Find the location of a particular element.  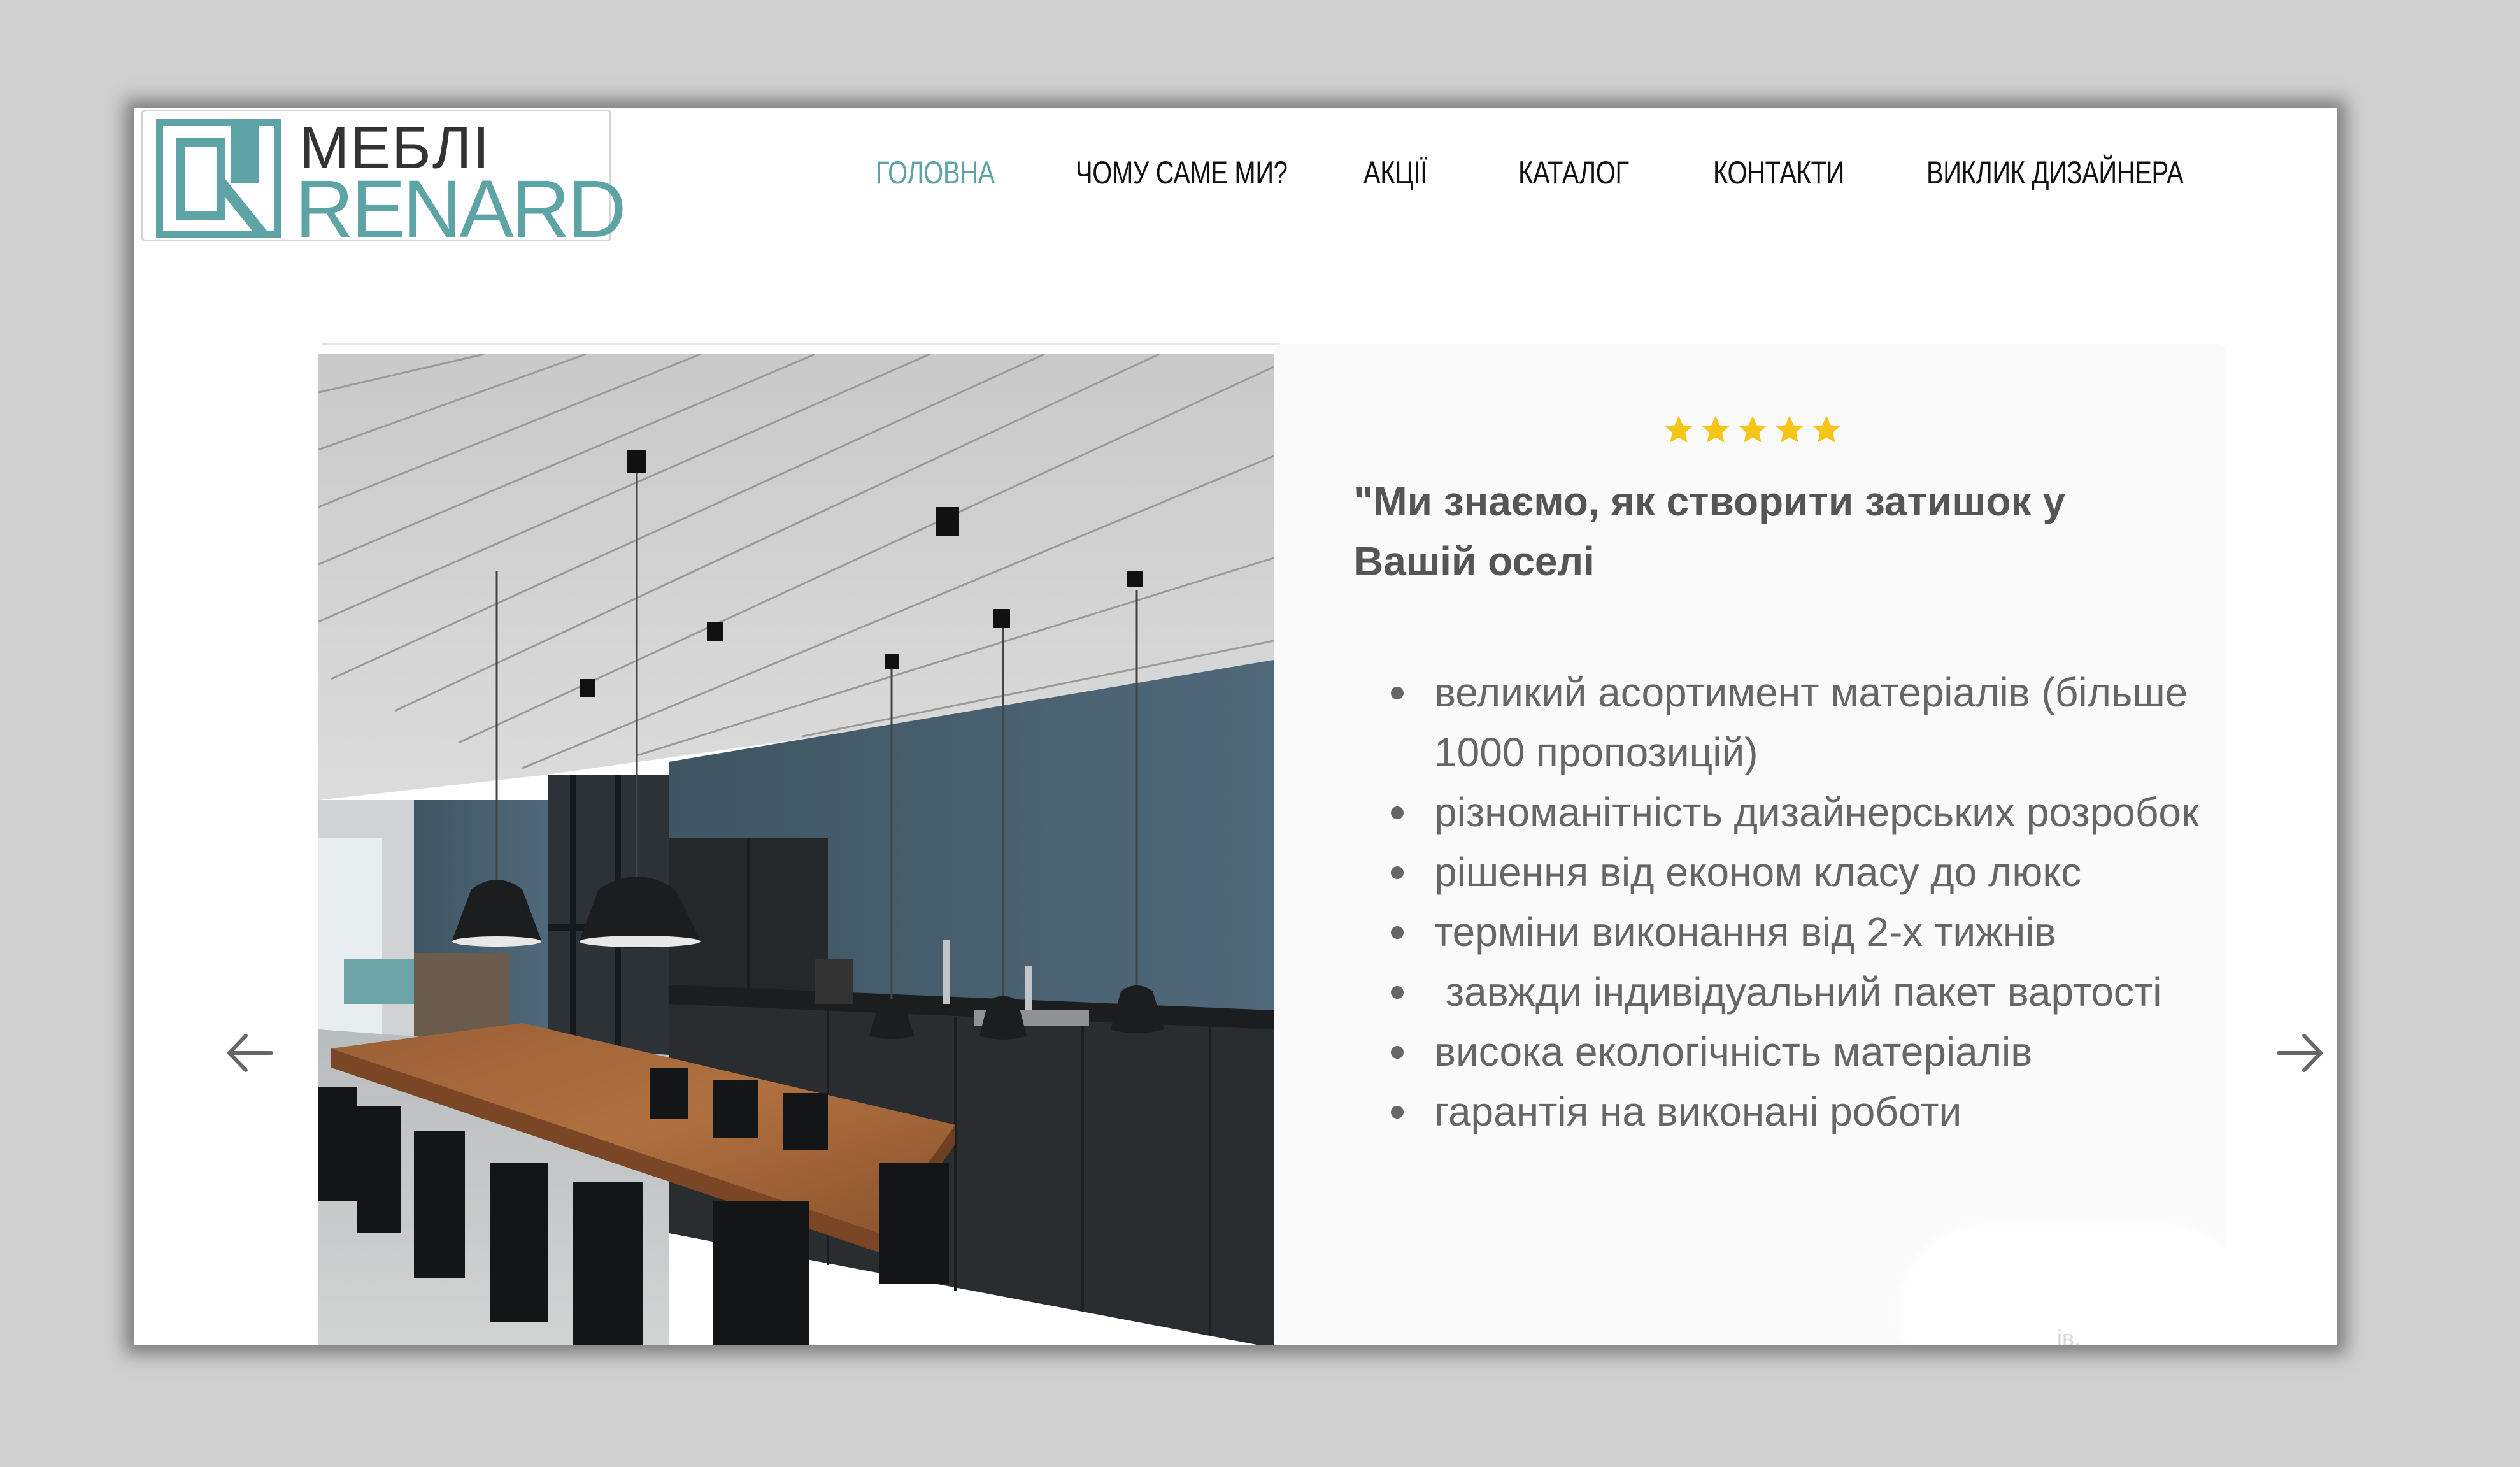

nav-item-home: ГОЛОВНА is located at coordinates (935, 172).